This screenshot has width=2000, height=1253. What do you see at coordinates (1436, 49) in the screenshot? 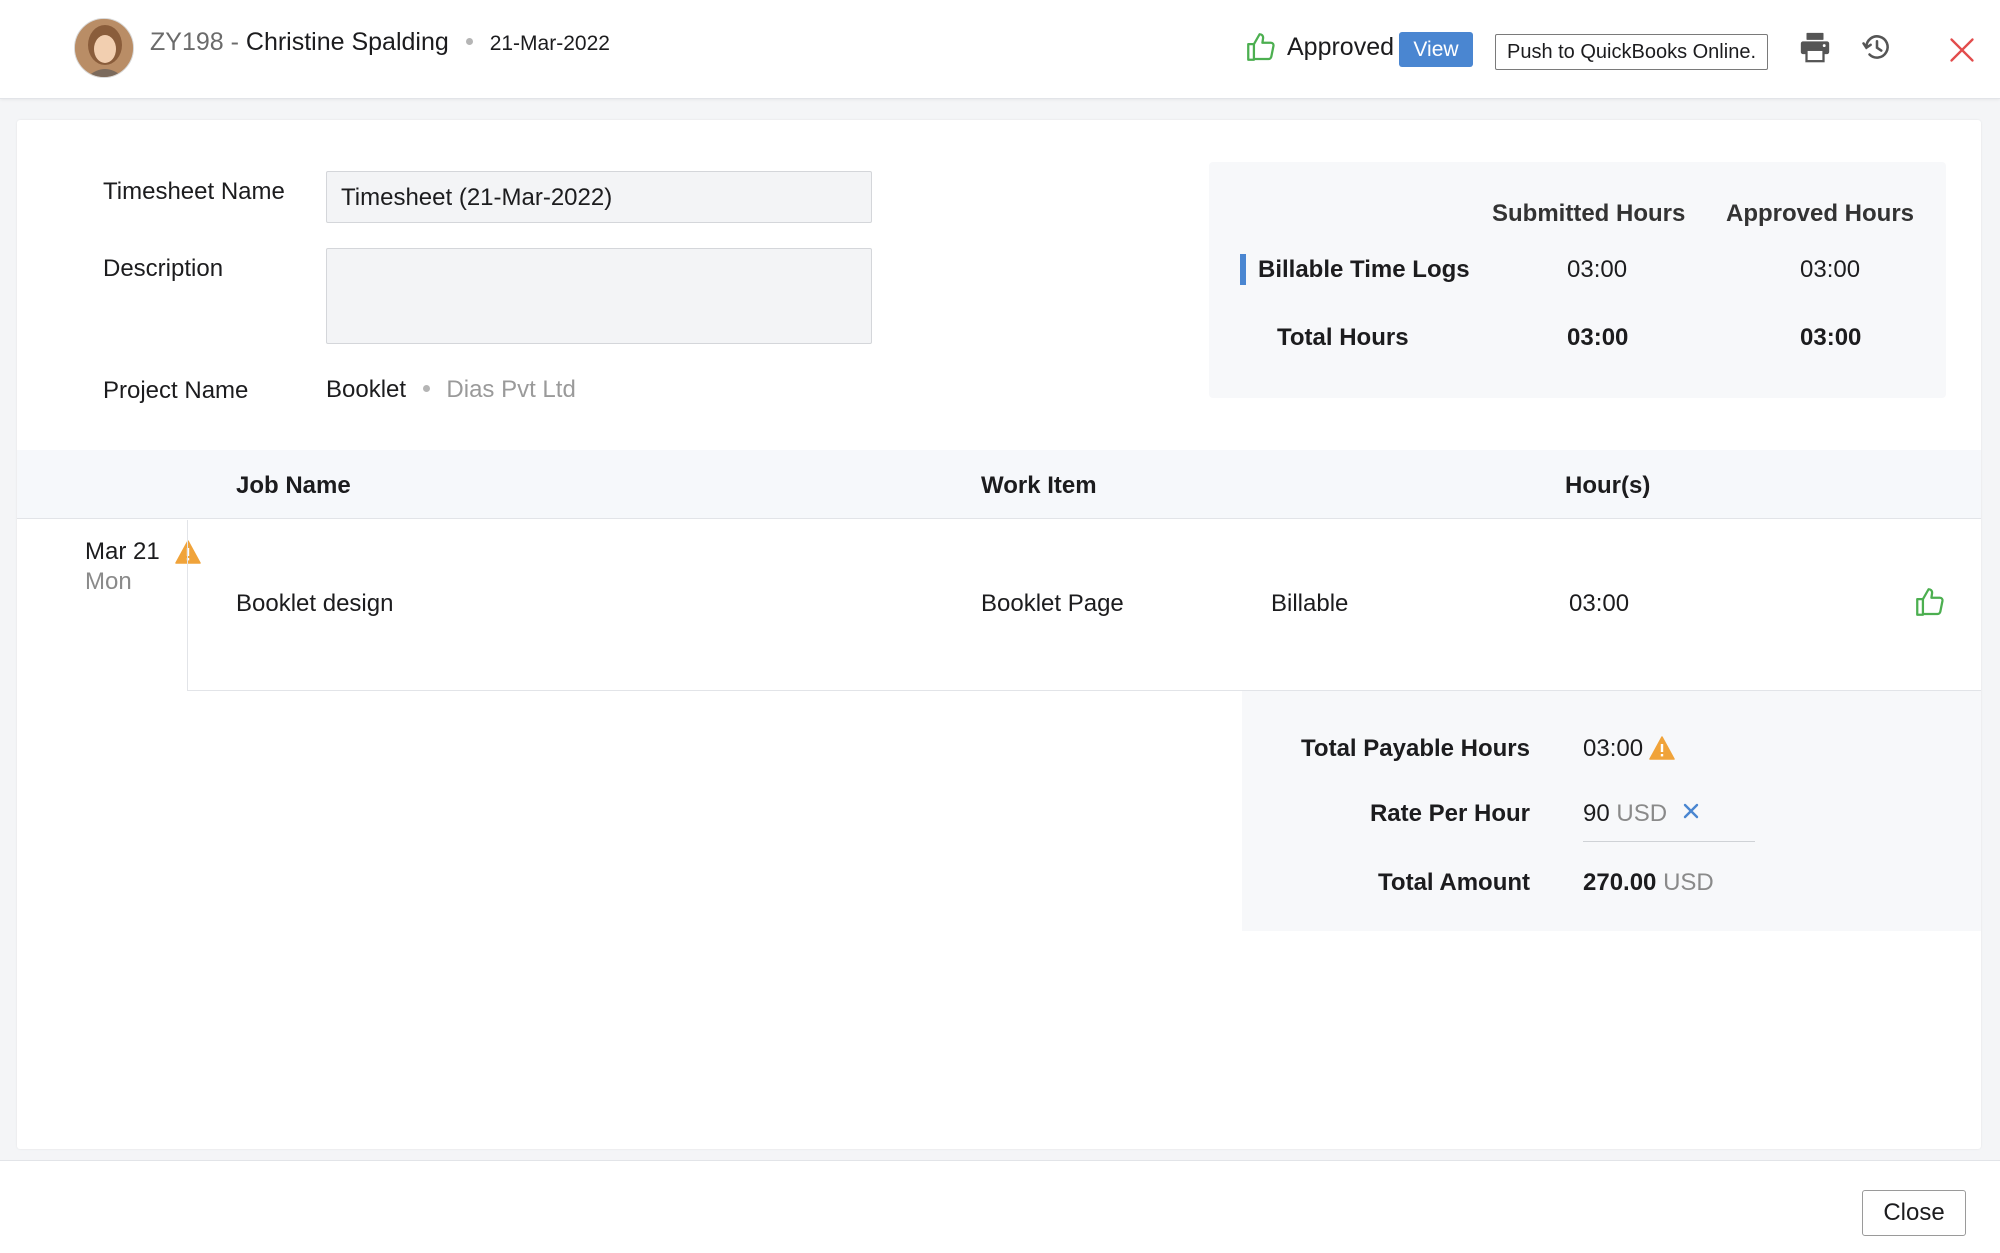
I see `view-button: View` at bounding box center [1436, 49].